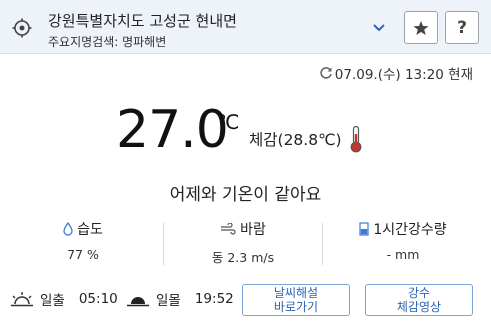 The width and height of the screenshot is (491, 326). I want to click on location-name: 강원특별자치도 고성군 현내면, so click(142, 20).